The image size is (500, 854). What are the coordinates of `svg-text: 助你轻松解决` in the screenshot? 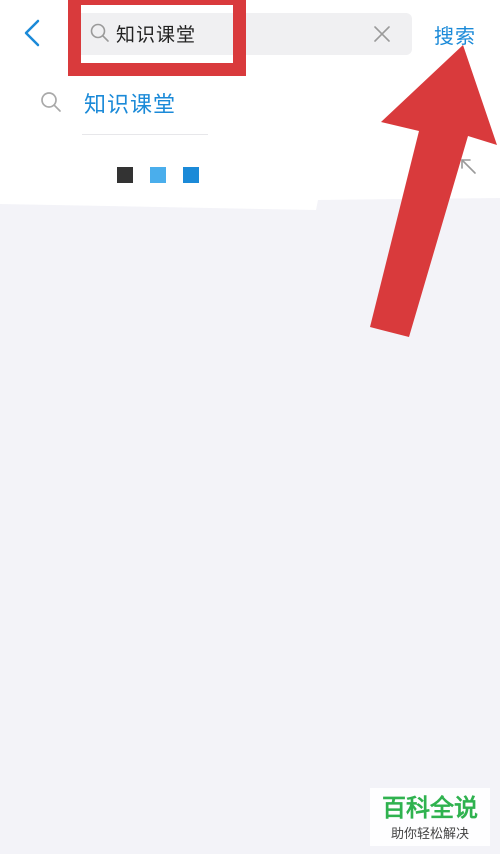 It's located at (430, 834).